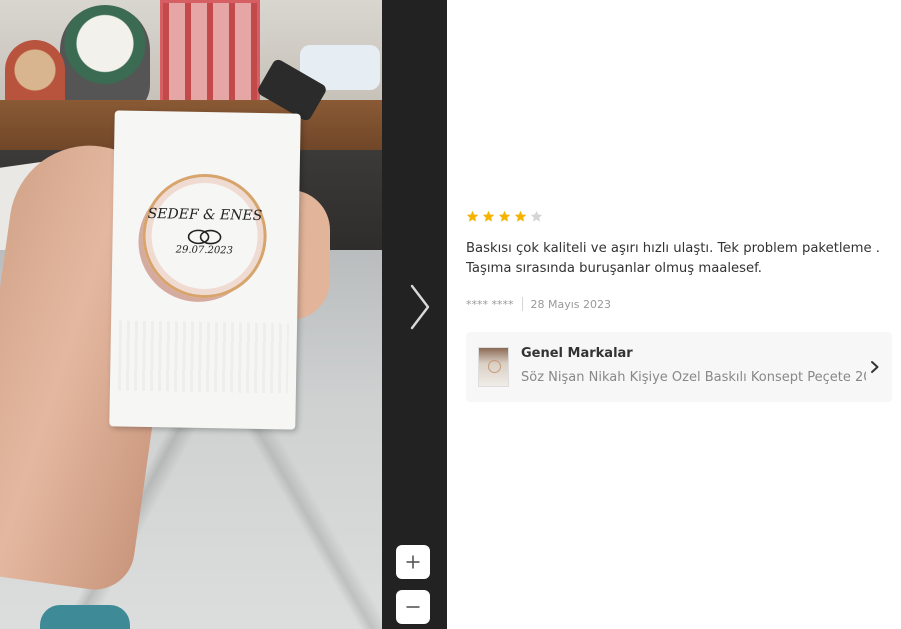 The width and height of the screenshot is (901, 629). I want to click on minus-icon, so click(413, 607).